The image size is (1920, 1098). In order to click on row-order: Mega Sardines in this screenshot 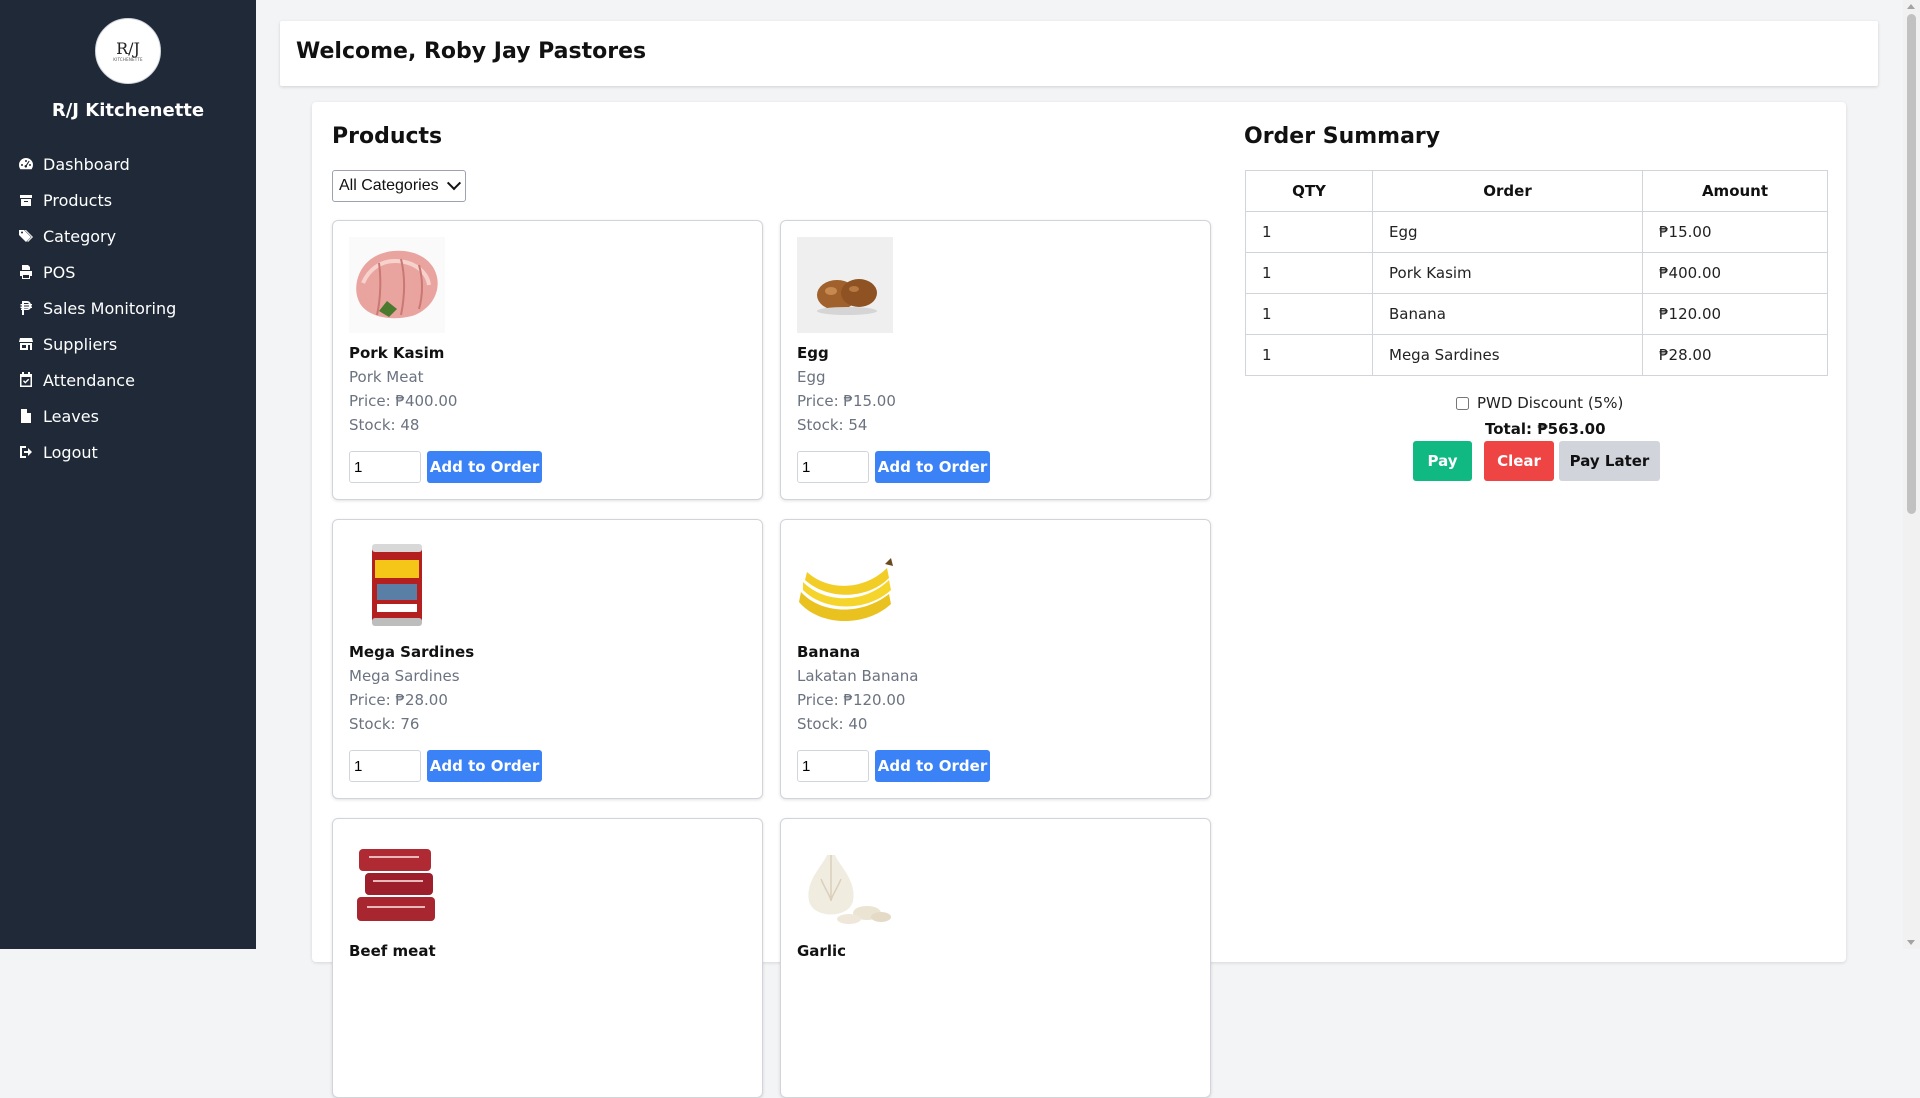, I will do `click(1507, 355)`.